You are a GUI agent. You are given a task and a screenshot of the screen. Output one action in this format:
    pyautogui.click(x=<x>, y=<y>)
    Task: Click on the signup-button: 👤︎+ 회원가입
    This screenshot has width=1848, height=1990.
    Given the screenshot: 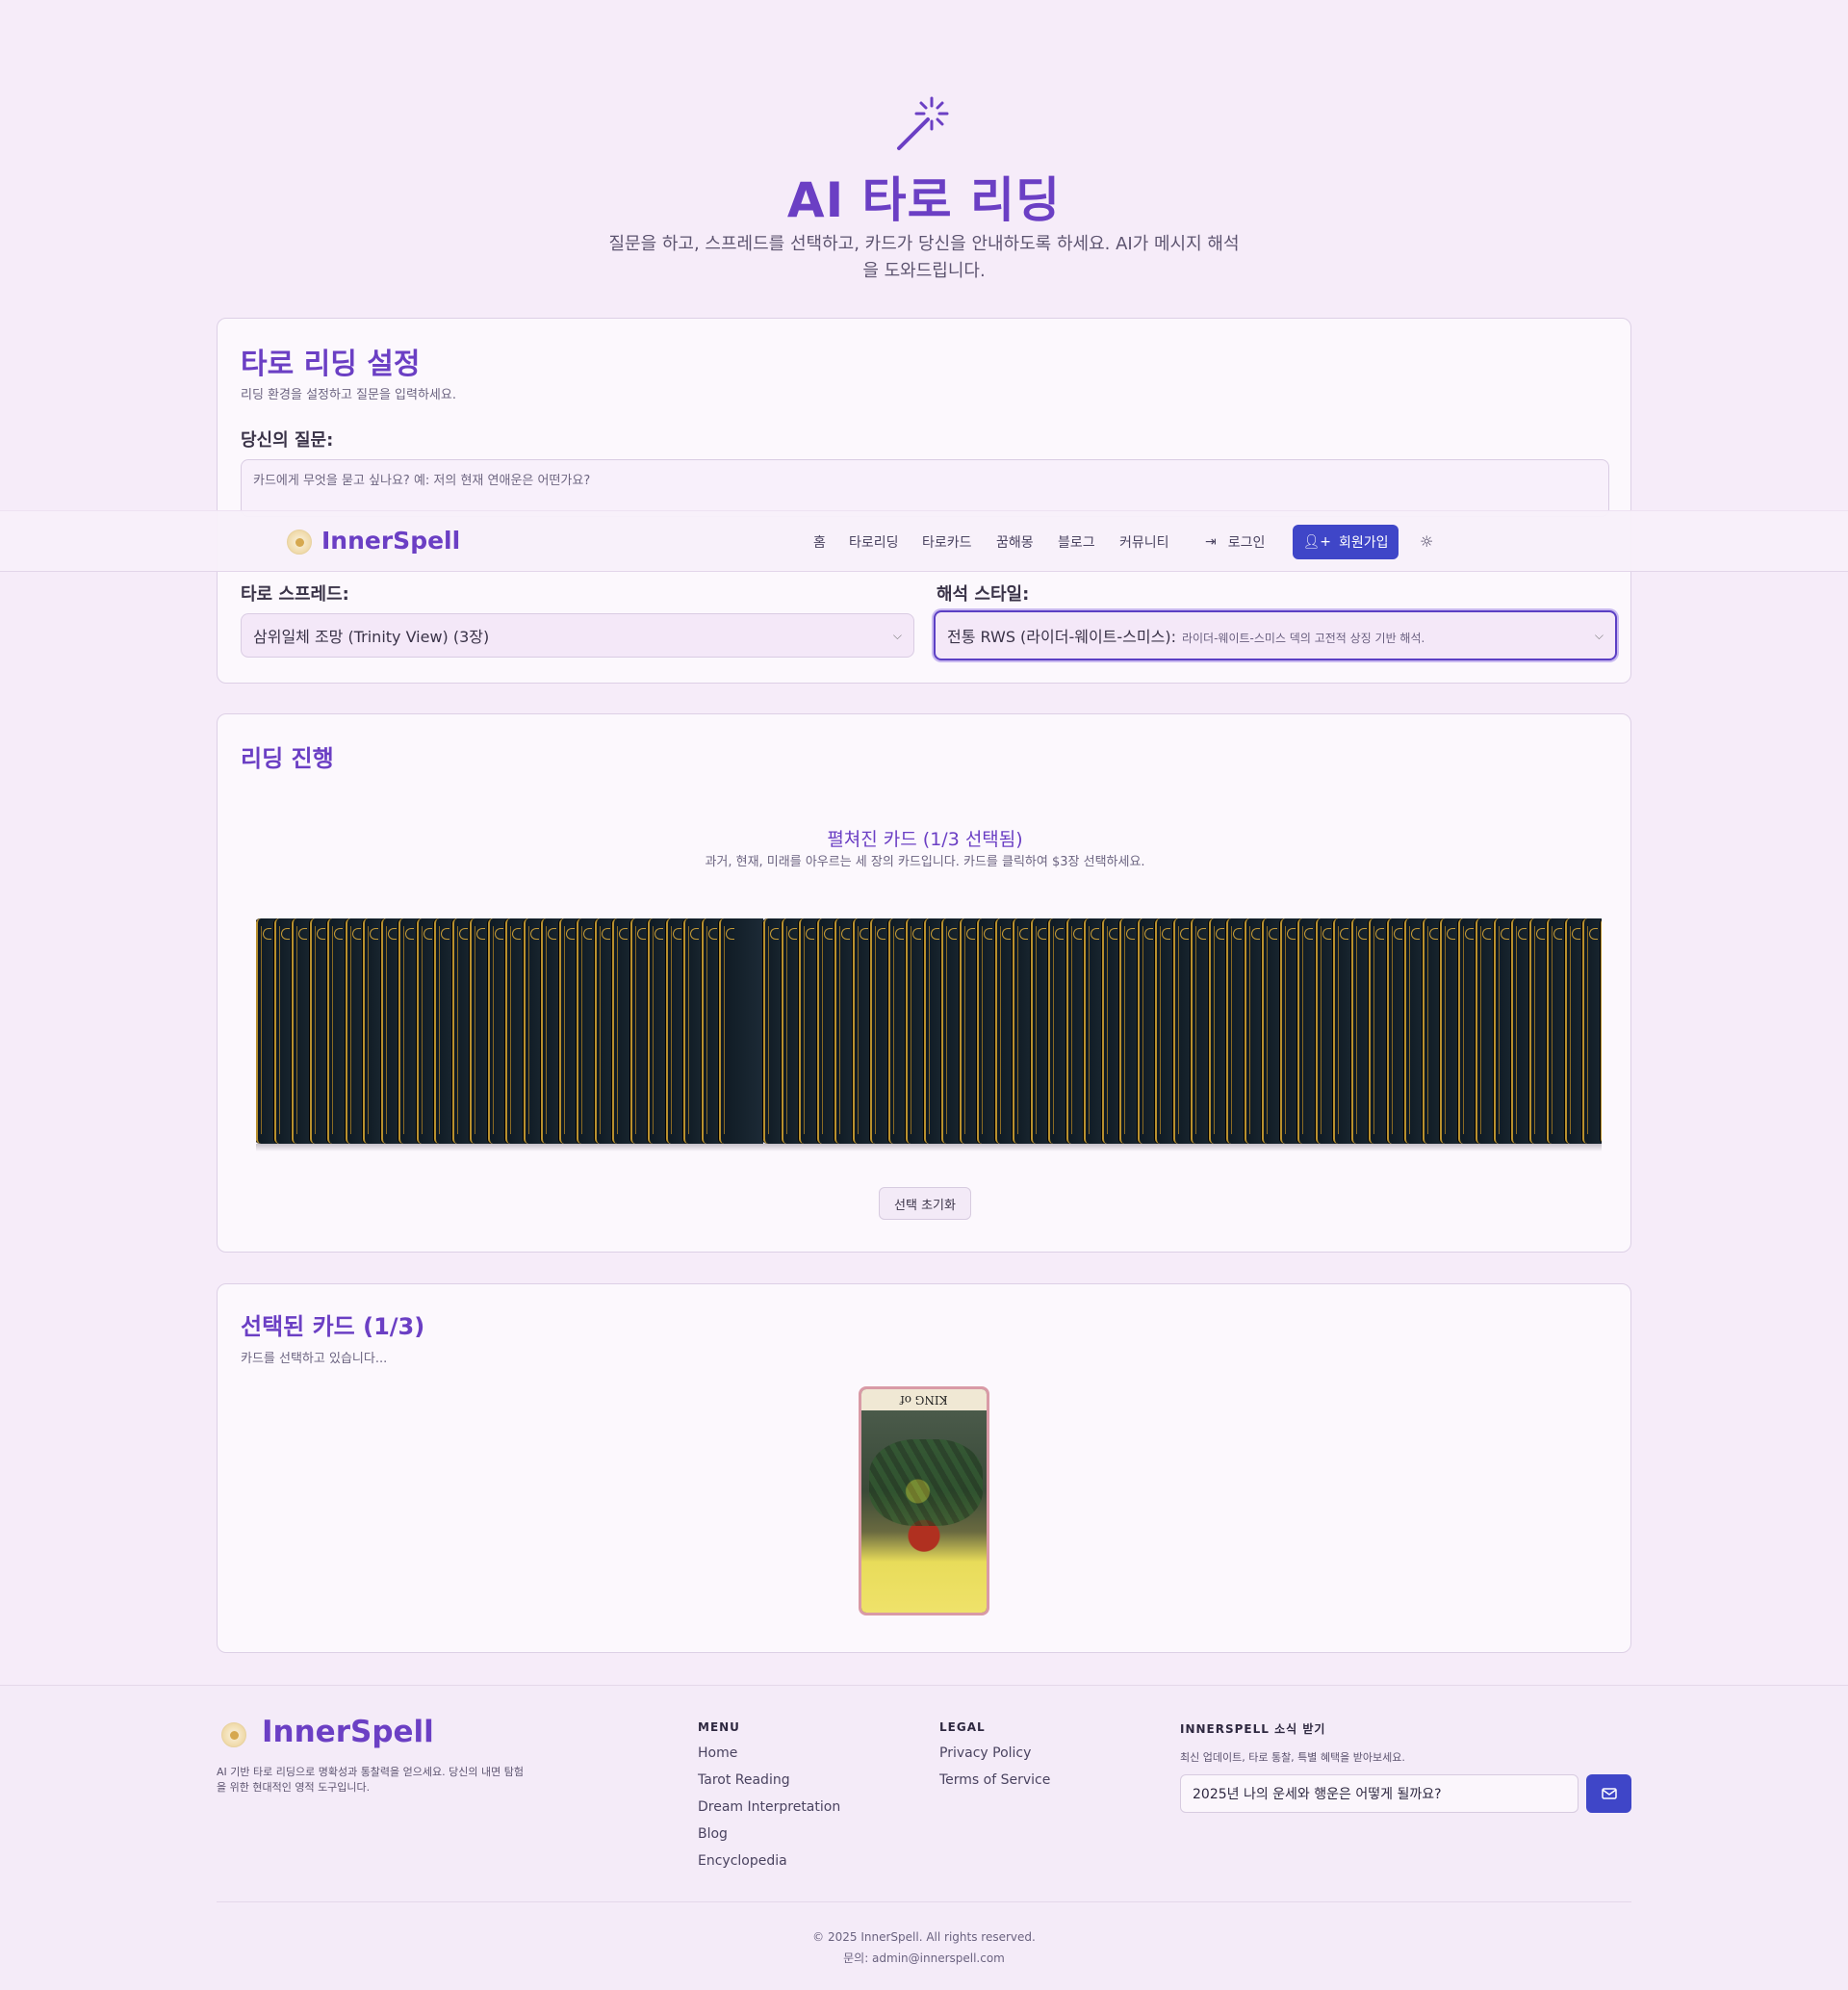 What is the action you would take?
    pyautogui.click(x=1346, y=542)
    